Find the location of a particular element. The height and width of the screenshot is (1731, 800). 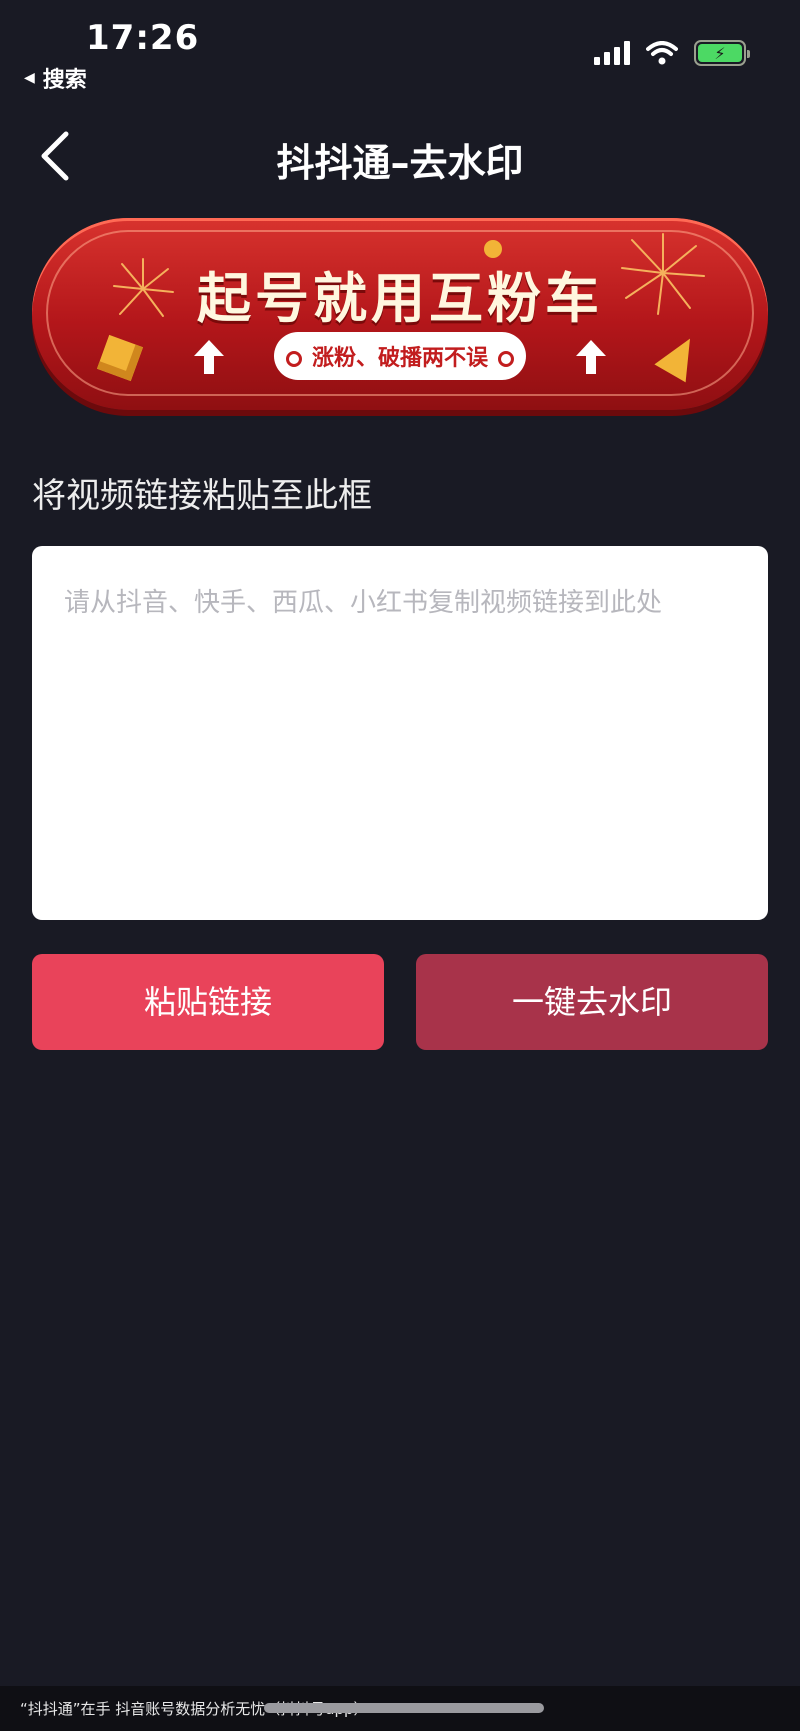

banner-subtitle: 涨粉、破播两不误 is located at coordinates (400, 356).